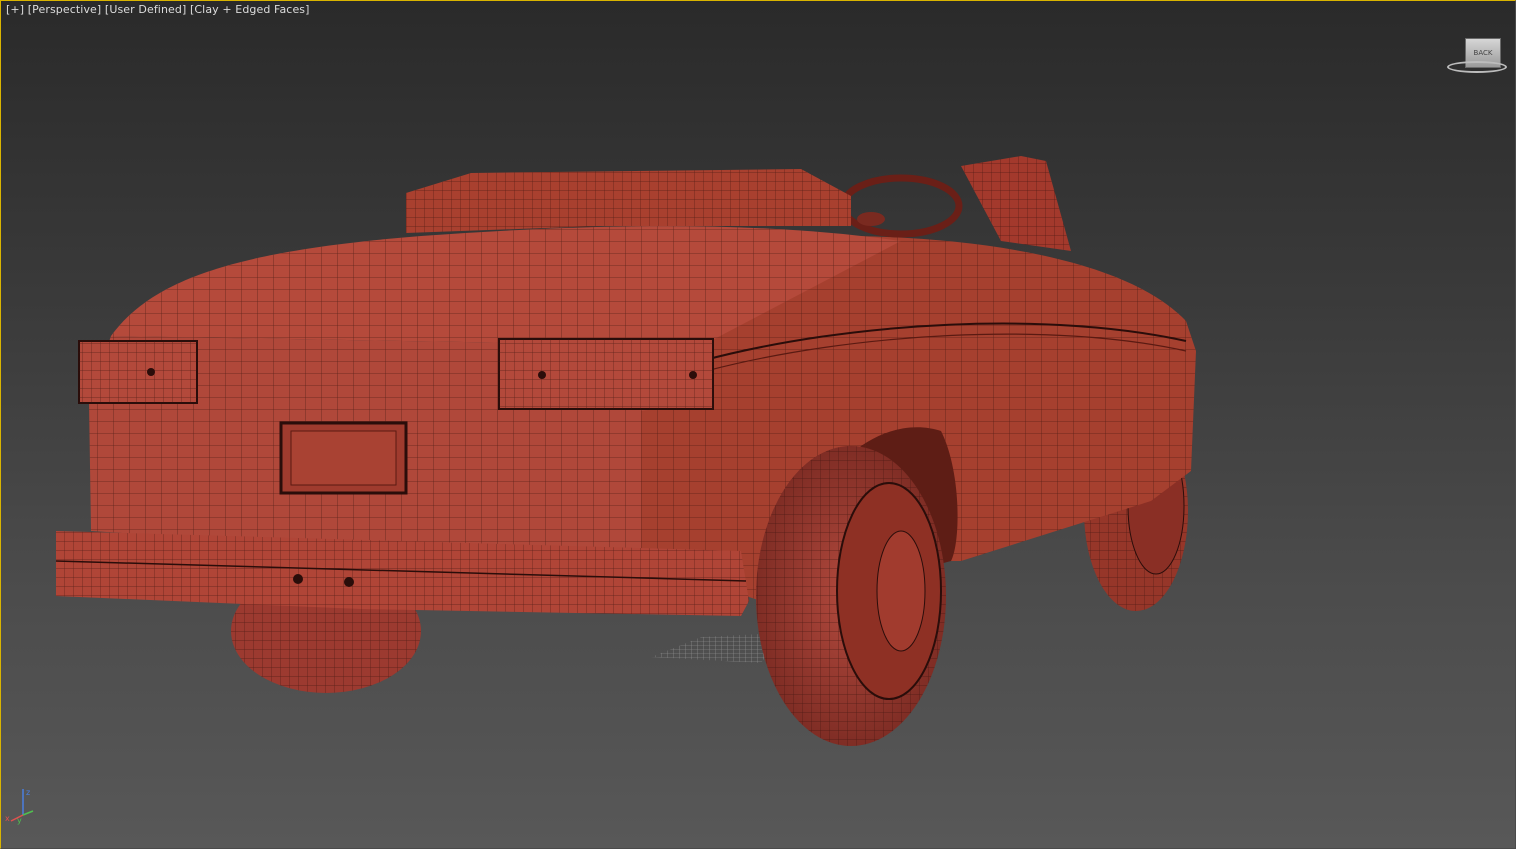 This screenshot has height=849, width=1516. What do you see at coordinates (7, 818) in the screenshot?
I see `axis-x-label: x` at bounding box center [7, 818].